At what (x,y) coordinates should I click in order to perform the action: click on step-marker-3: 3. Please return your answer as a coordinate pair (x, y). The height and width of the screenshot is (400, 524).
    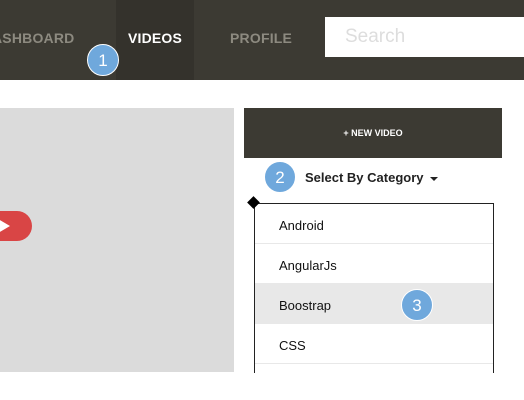
    Looking at the image, I should click on (417, 305).